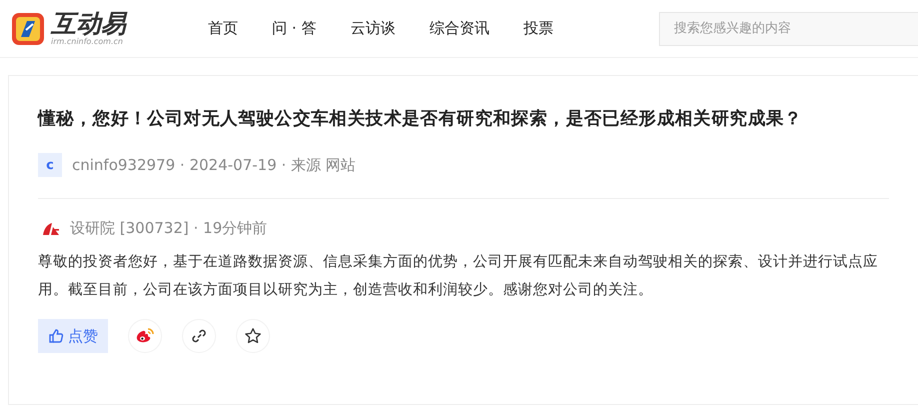 This screenshot has height=418, width=918. I want to click on question-meta: cninfo932979 · 2024-07-19 · 来源 网站, so click(214, 165).